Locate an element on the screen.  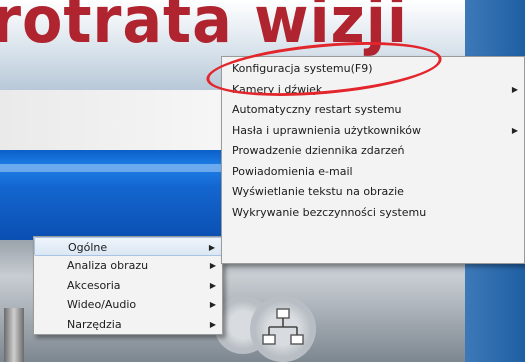
menu-item-label: Hasła i uprawnienia użytkowników is located at coordinates (326, 130).